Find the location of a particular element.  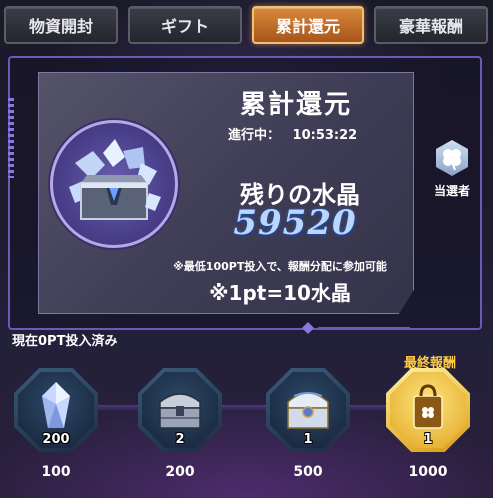

tab-gift: ギフト is located at coordinates (185, 25).